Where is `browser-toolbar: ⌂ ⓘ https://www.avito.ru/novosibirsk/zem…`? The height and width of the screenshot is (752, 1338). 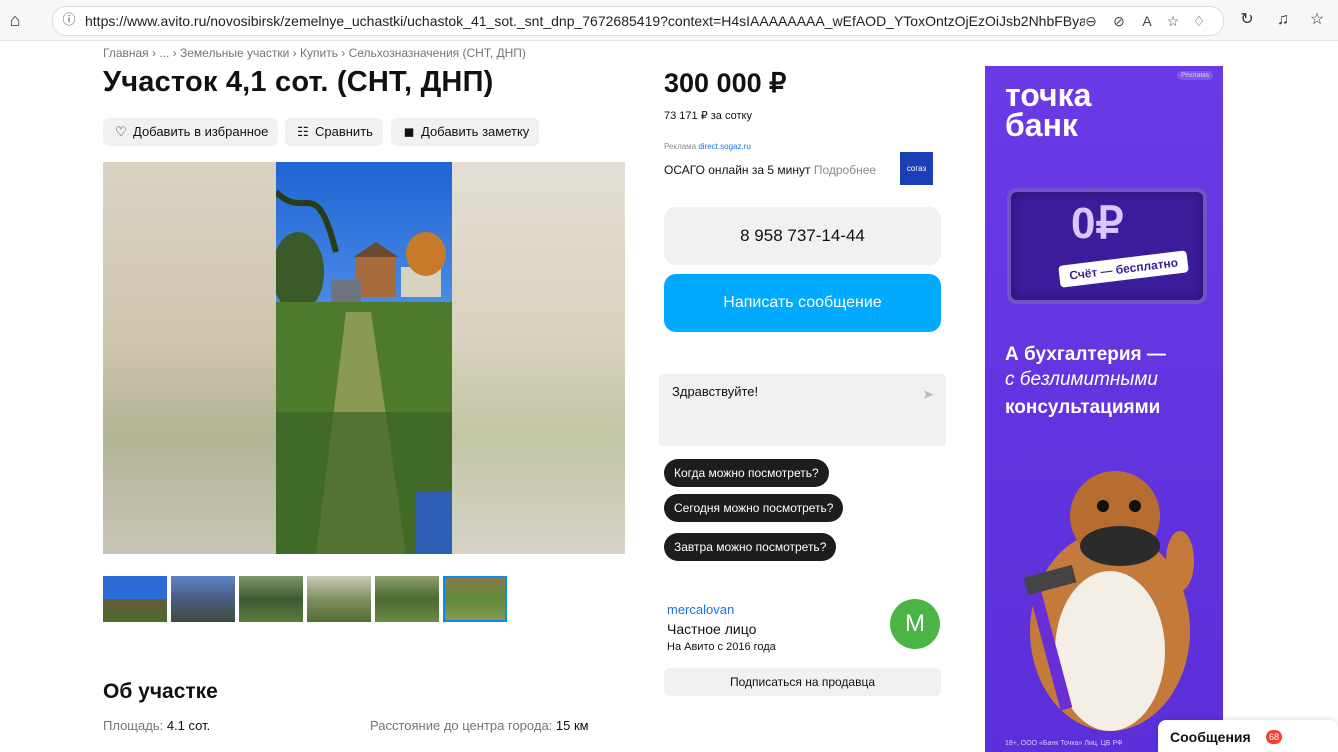
browser-toolbar: ⌂ ⓘ https://www.avito.ru/novosibirsk/zem… is located at coordinates (669, 20).